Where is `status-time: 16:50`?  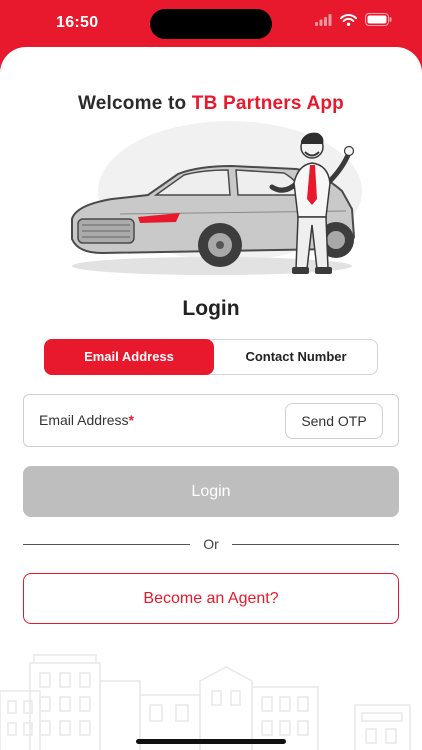
status-time: 16:50 is located at coordinates (77, 22).